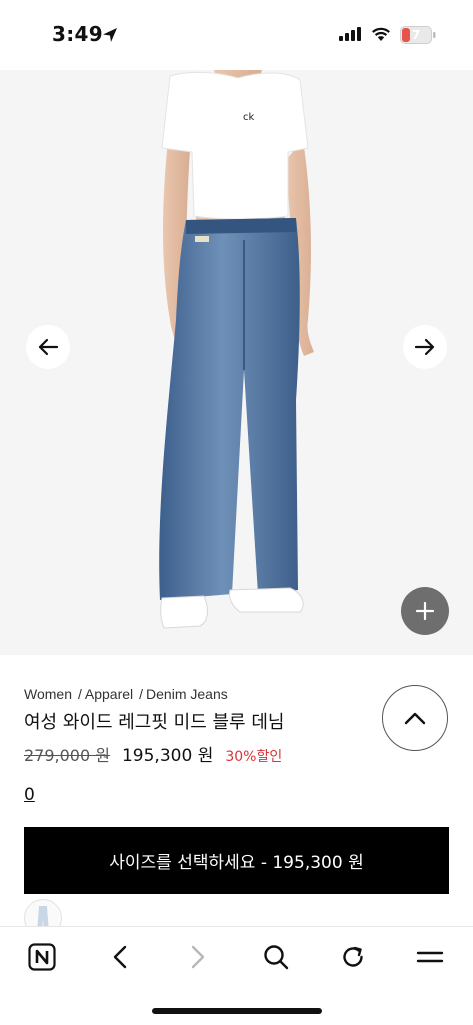  I want to click on arrow-left-icon, so click(48, 347).